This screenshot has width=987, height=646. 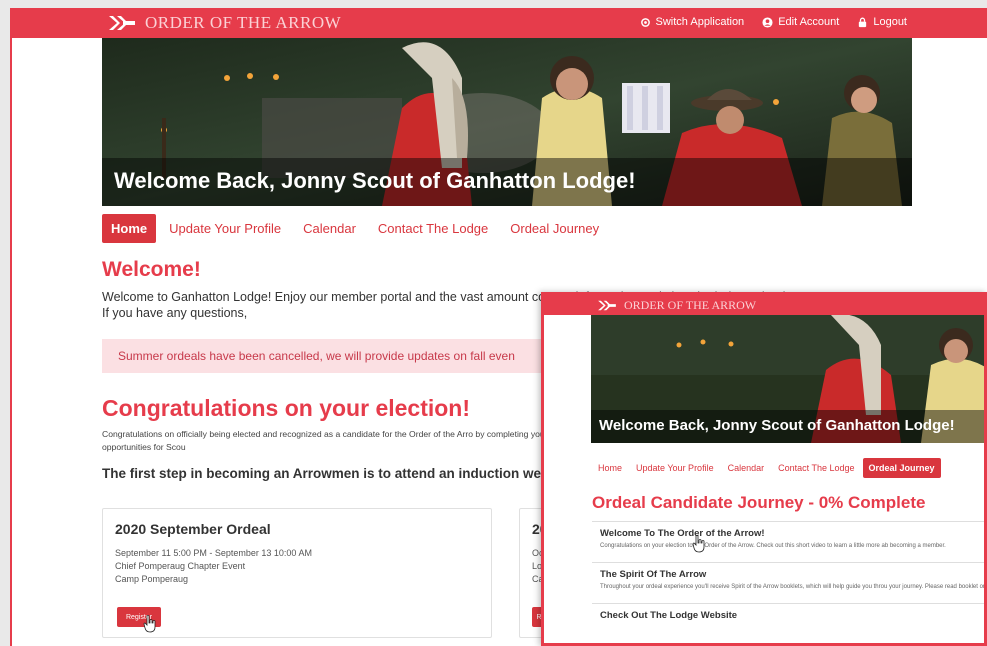 I want to click on logout-link: Logout, so click(x=882, y=22).